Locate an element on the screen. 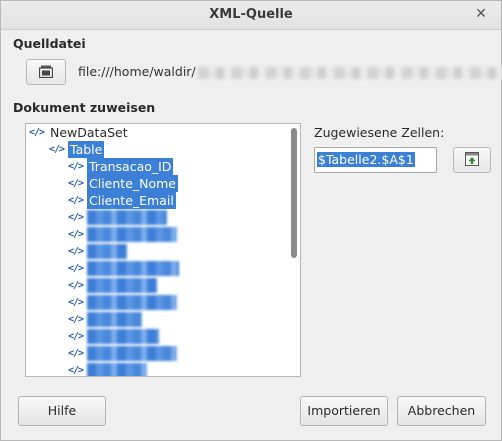  shrink-dialog-button is located at coordinates (472, 160).